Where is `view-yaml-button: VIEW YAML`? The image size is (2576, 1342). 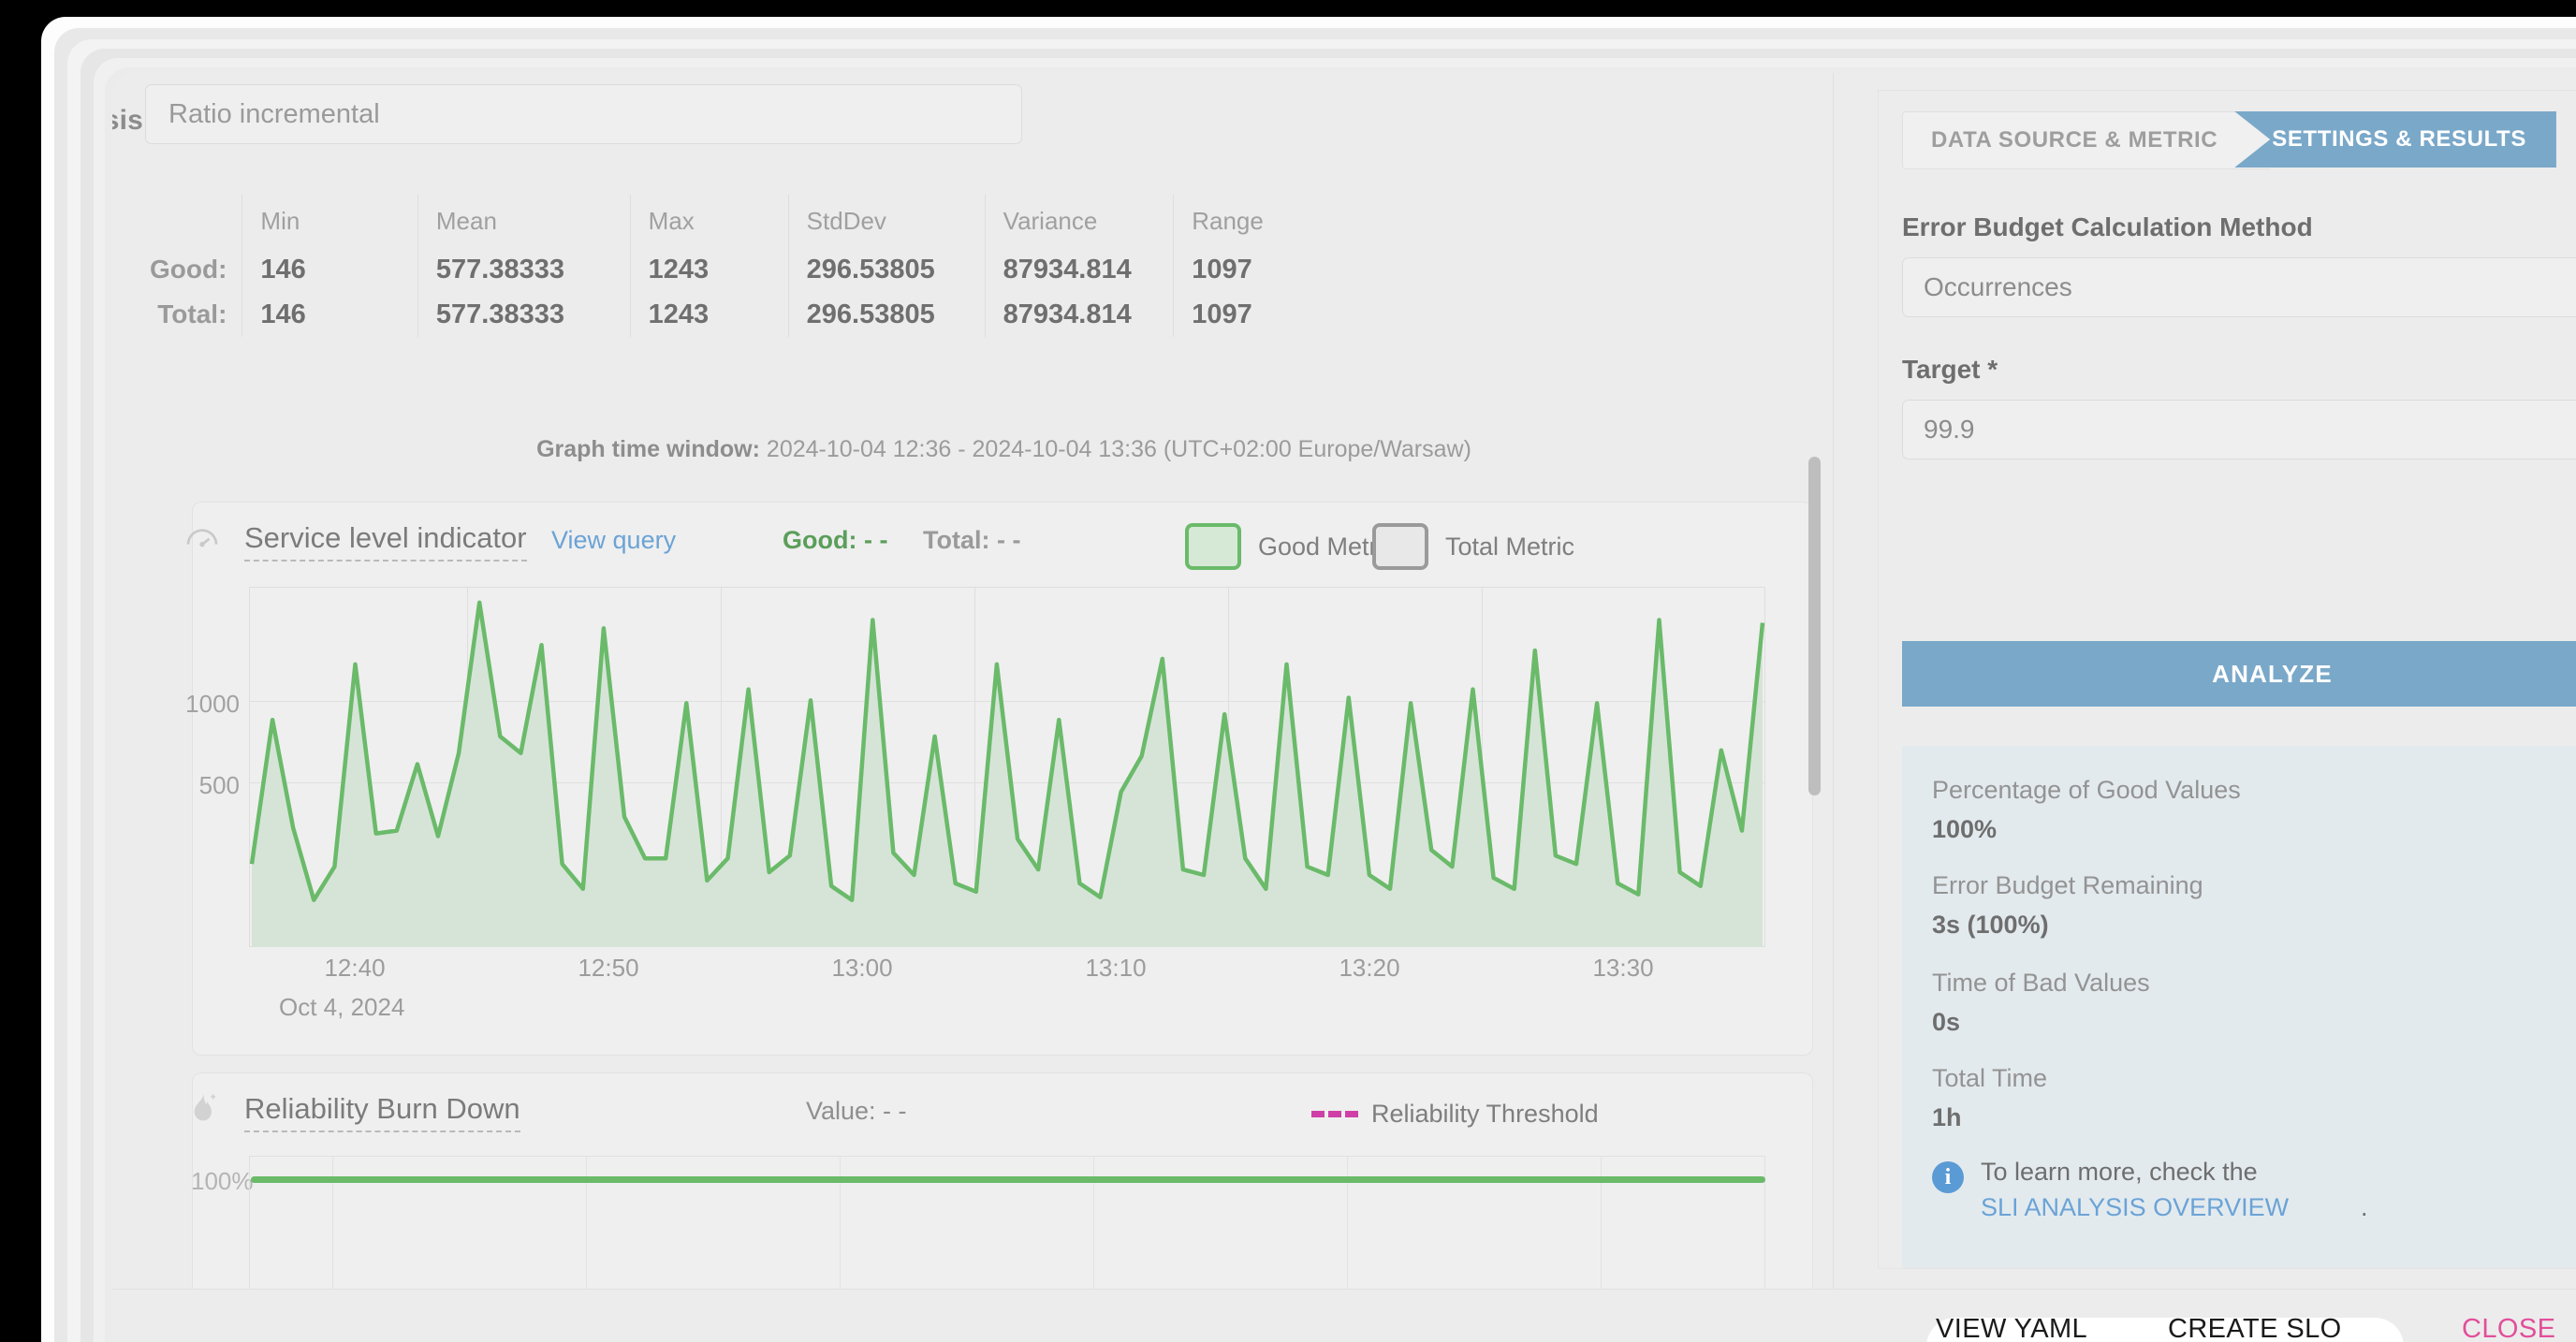 view-yaml-button: VIEW YAML is located at coordinates (2012, 1328).